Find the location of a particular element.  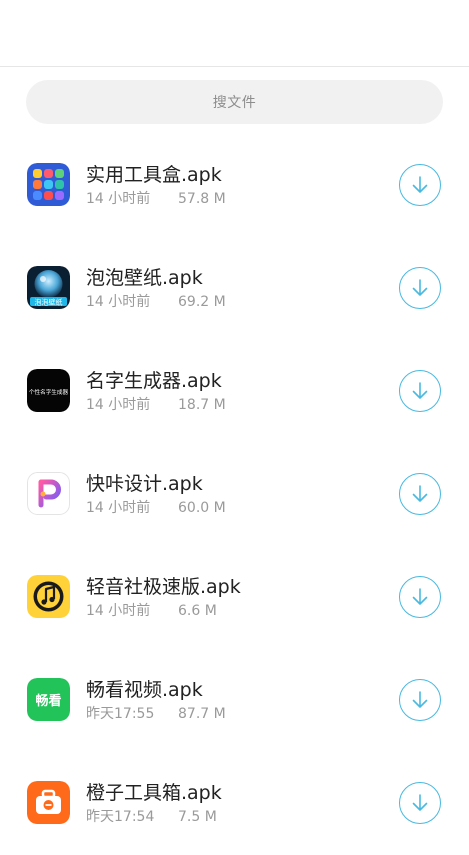

file-meta: 昨天17:54 7.5 M is located at coordinates (151, 816).